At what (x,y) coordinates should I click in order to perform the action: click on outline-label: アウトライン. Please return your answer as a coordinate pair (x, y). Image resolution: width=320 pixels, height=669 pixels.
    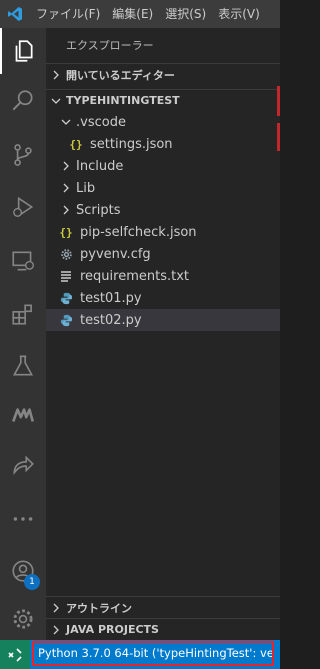
    Looking at the image, I should click on (99, 608).